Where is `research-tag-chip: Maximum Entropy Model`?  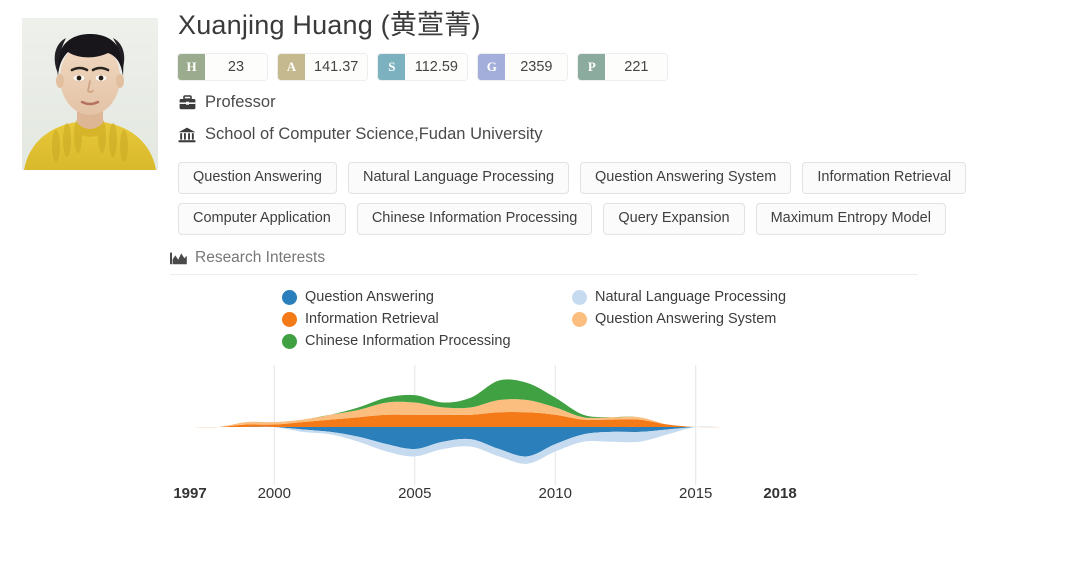 research-tag-chip: Maximum Entropy Model is located at coordinates (850, 219).